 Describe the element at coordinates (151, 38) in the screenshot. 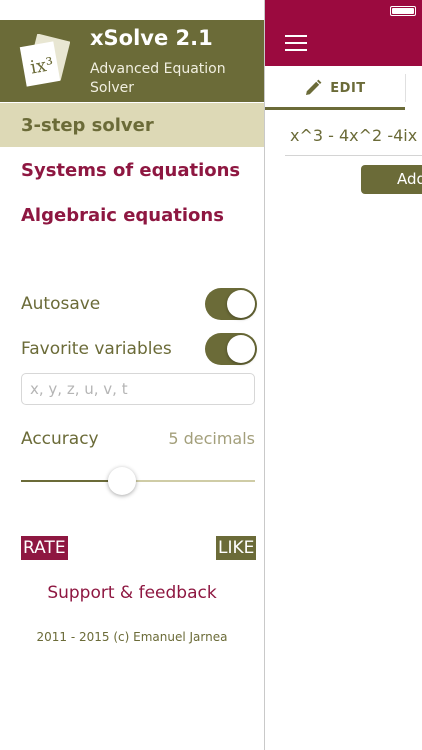

I see `app-title: xSolve 2.1` at that location.